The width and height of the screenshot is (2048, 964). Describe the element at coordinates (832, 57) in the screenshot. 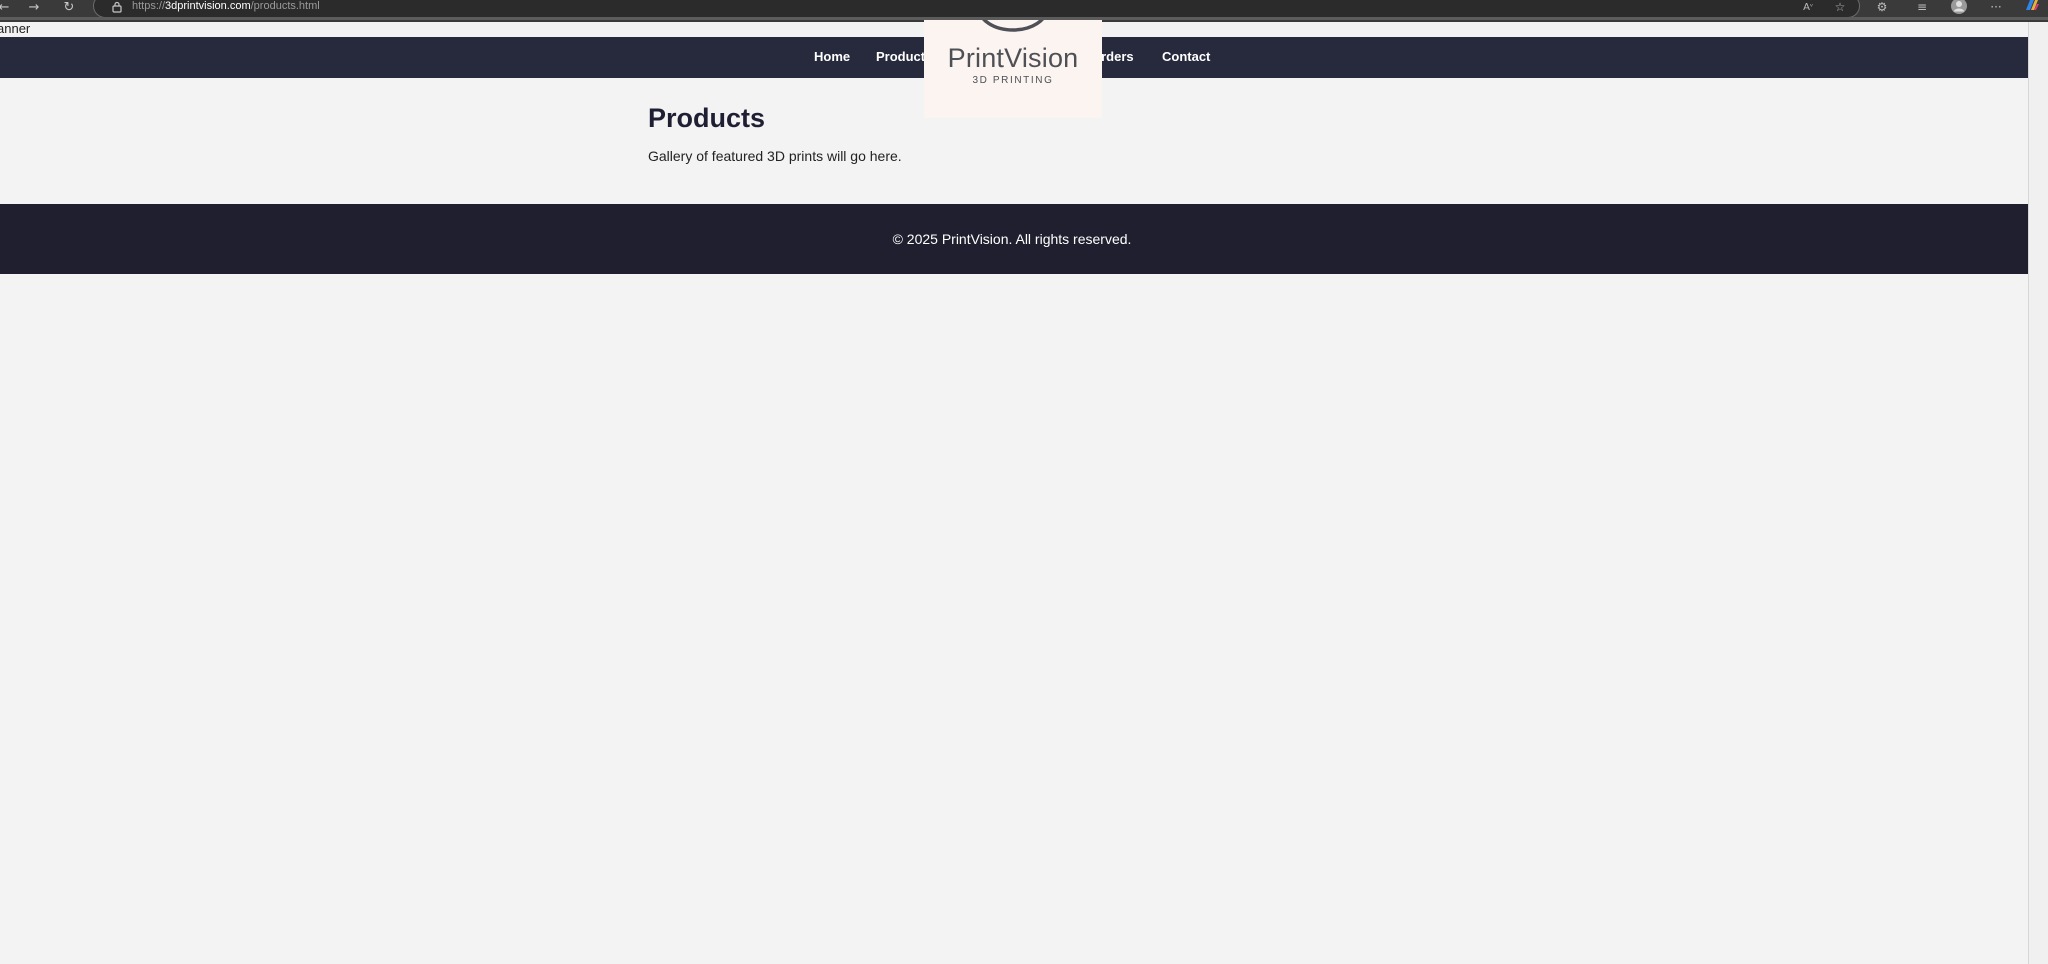

I see `nav-home: Home` at that location.